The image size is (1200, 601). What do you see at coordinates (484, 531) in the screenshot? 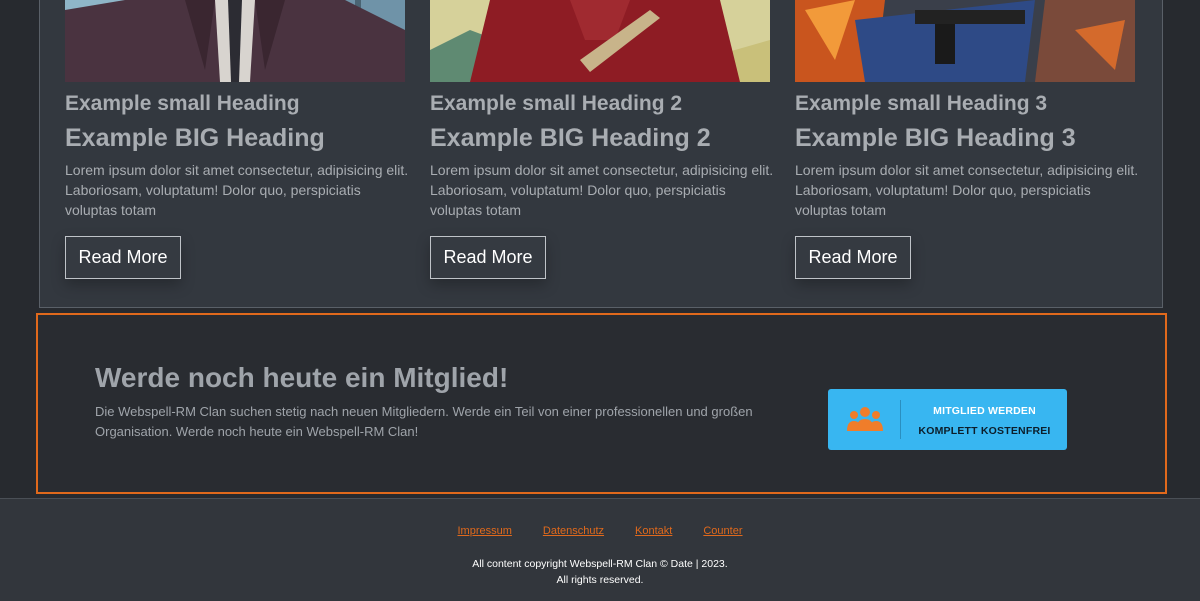
I see `footer-link-impressum: Impressum` at bounding box center [484, 531].